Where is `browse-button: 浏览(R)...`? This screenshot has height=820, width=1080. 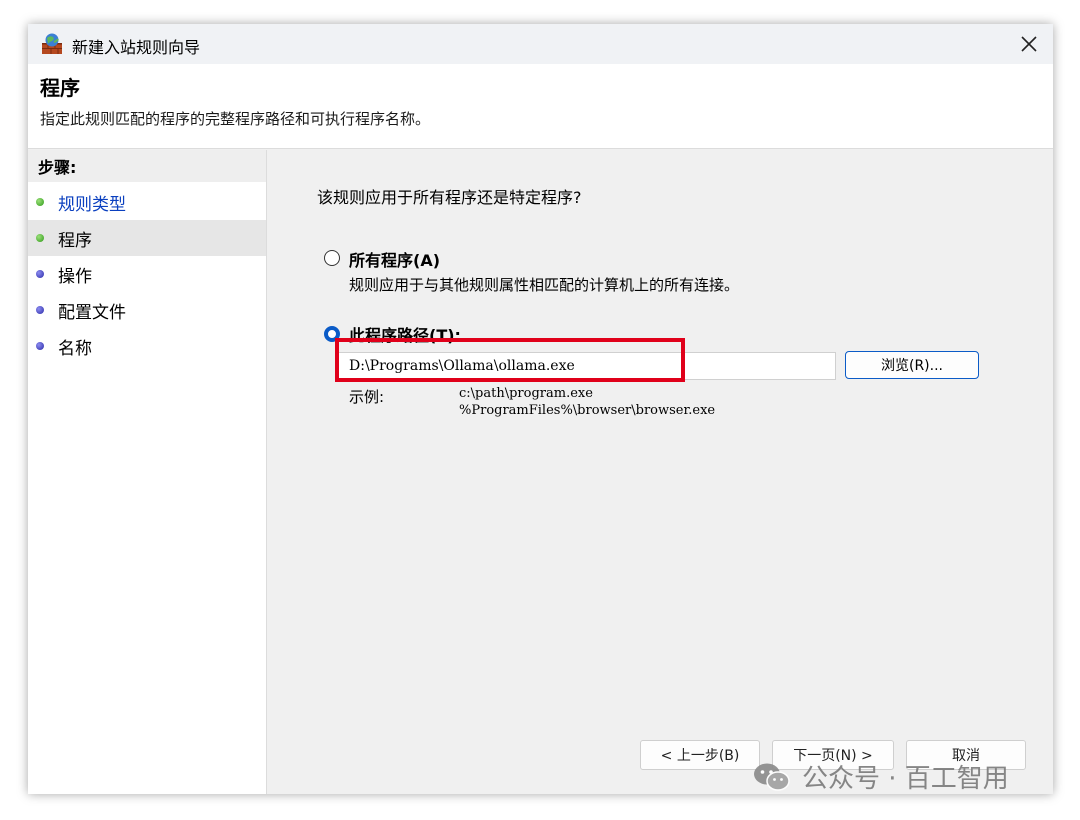
browse-button: 浏览(R)... is located at coordinates (912, 365).